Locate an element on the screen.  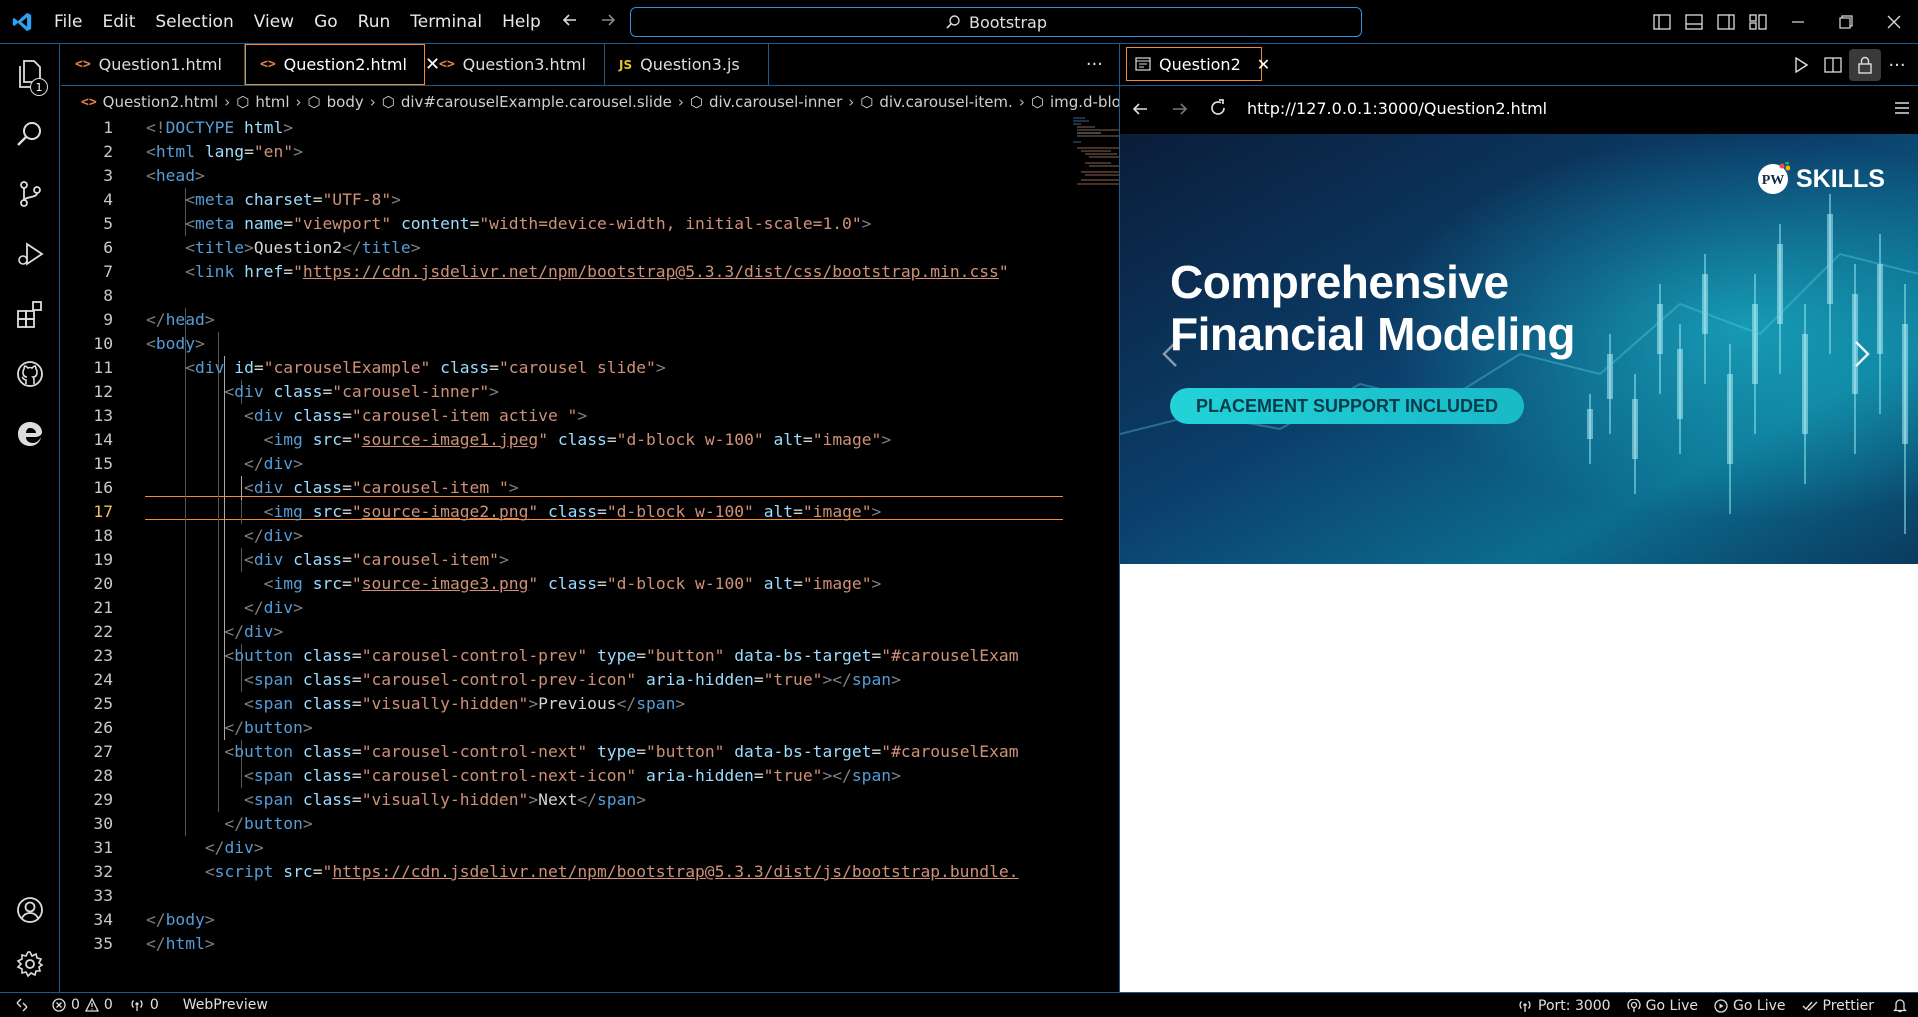
hamburger-menu-icon is located at coordinates (1902, 108).